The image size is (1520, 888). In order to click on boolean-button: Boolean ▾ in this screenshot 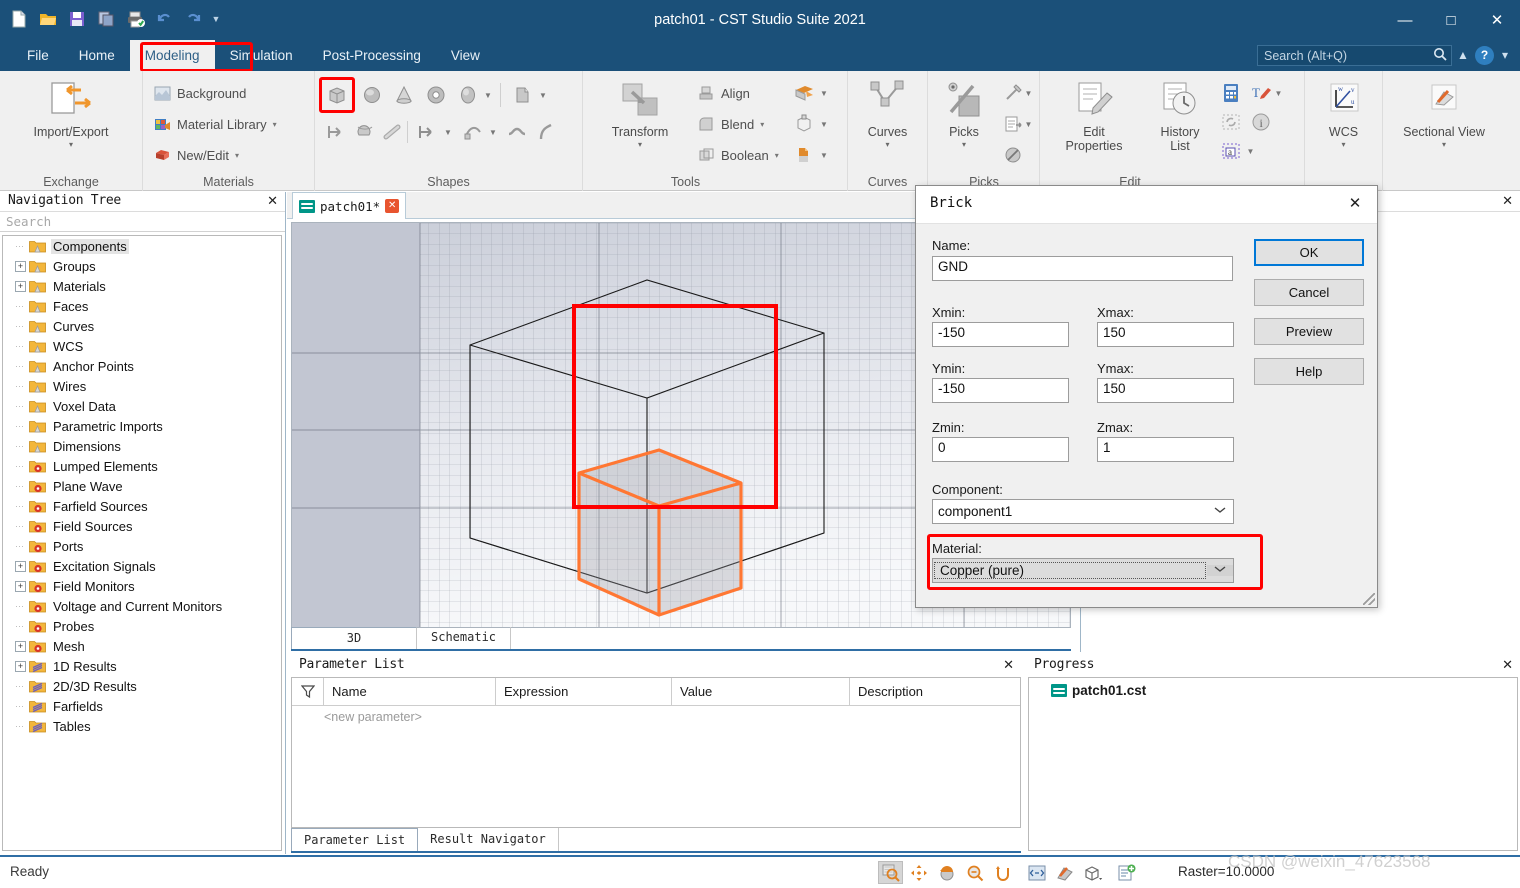, I will do `click(737, 155)`.